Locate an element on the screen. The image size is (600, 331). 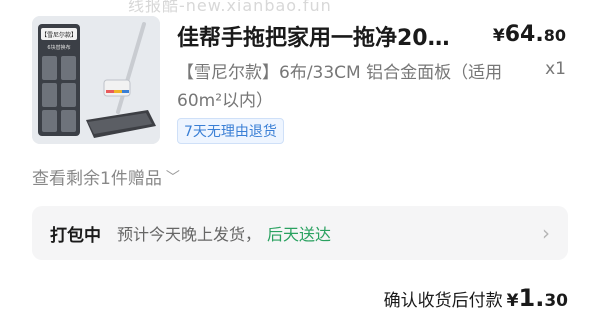
product-price: ¥64.80 is located at coordinates (529, 34).